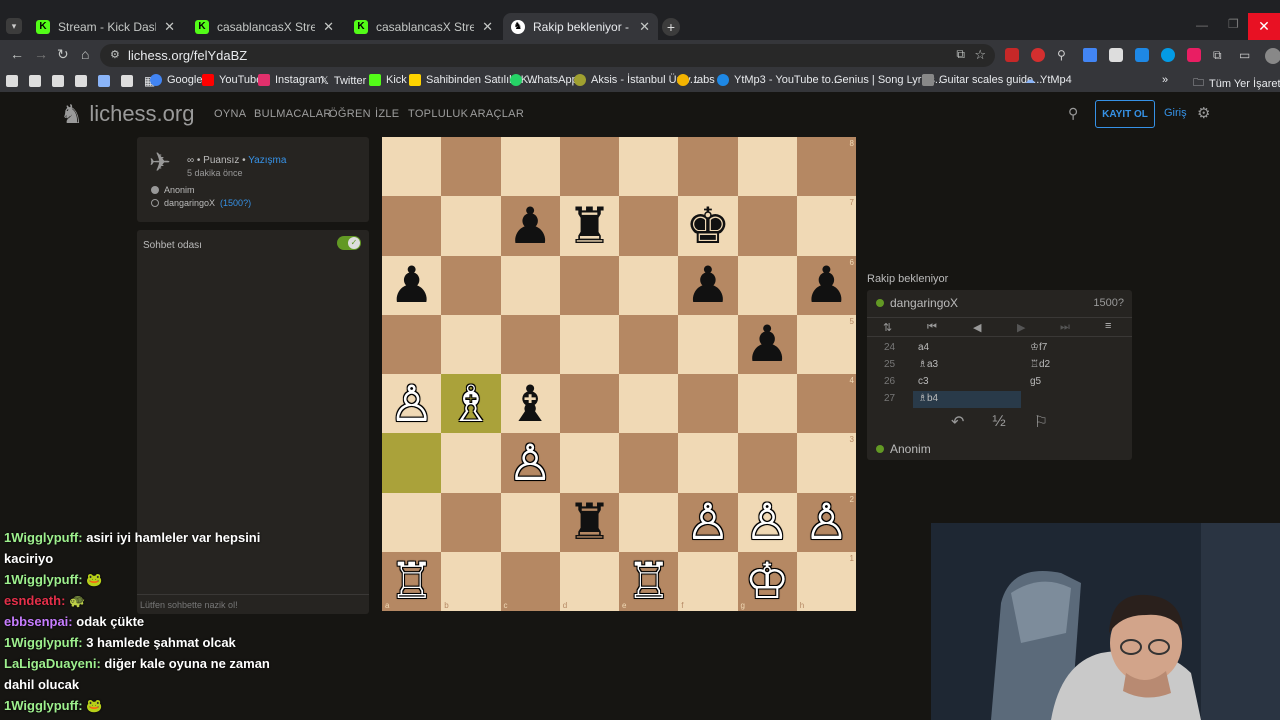  What do you see at coordinates (412, 522) in the screenshot?
I see `square-a2` at bounding box center [412, 522].